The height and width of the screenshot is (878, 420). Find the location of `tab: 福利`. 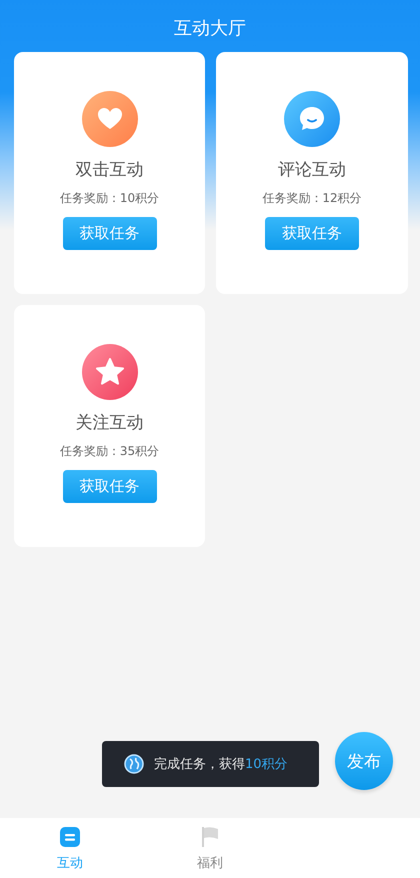

tab: 福利 is located at coordinates (210, 848).